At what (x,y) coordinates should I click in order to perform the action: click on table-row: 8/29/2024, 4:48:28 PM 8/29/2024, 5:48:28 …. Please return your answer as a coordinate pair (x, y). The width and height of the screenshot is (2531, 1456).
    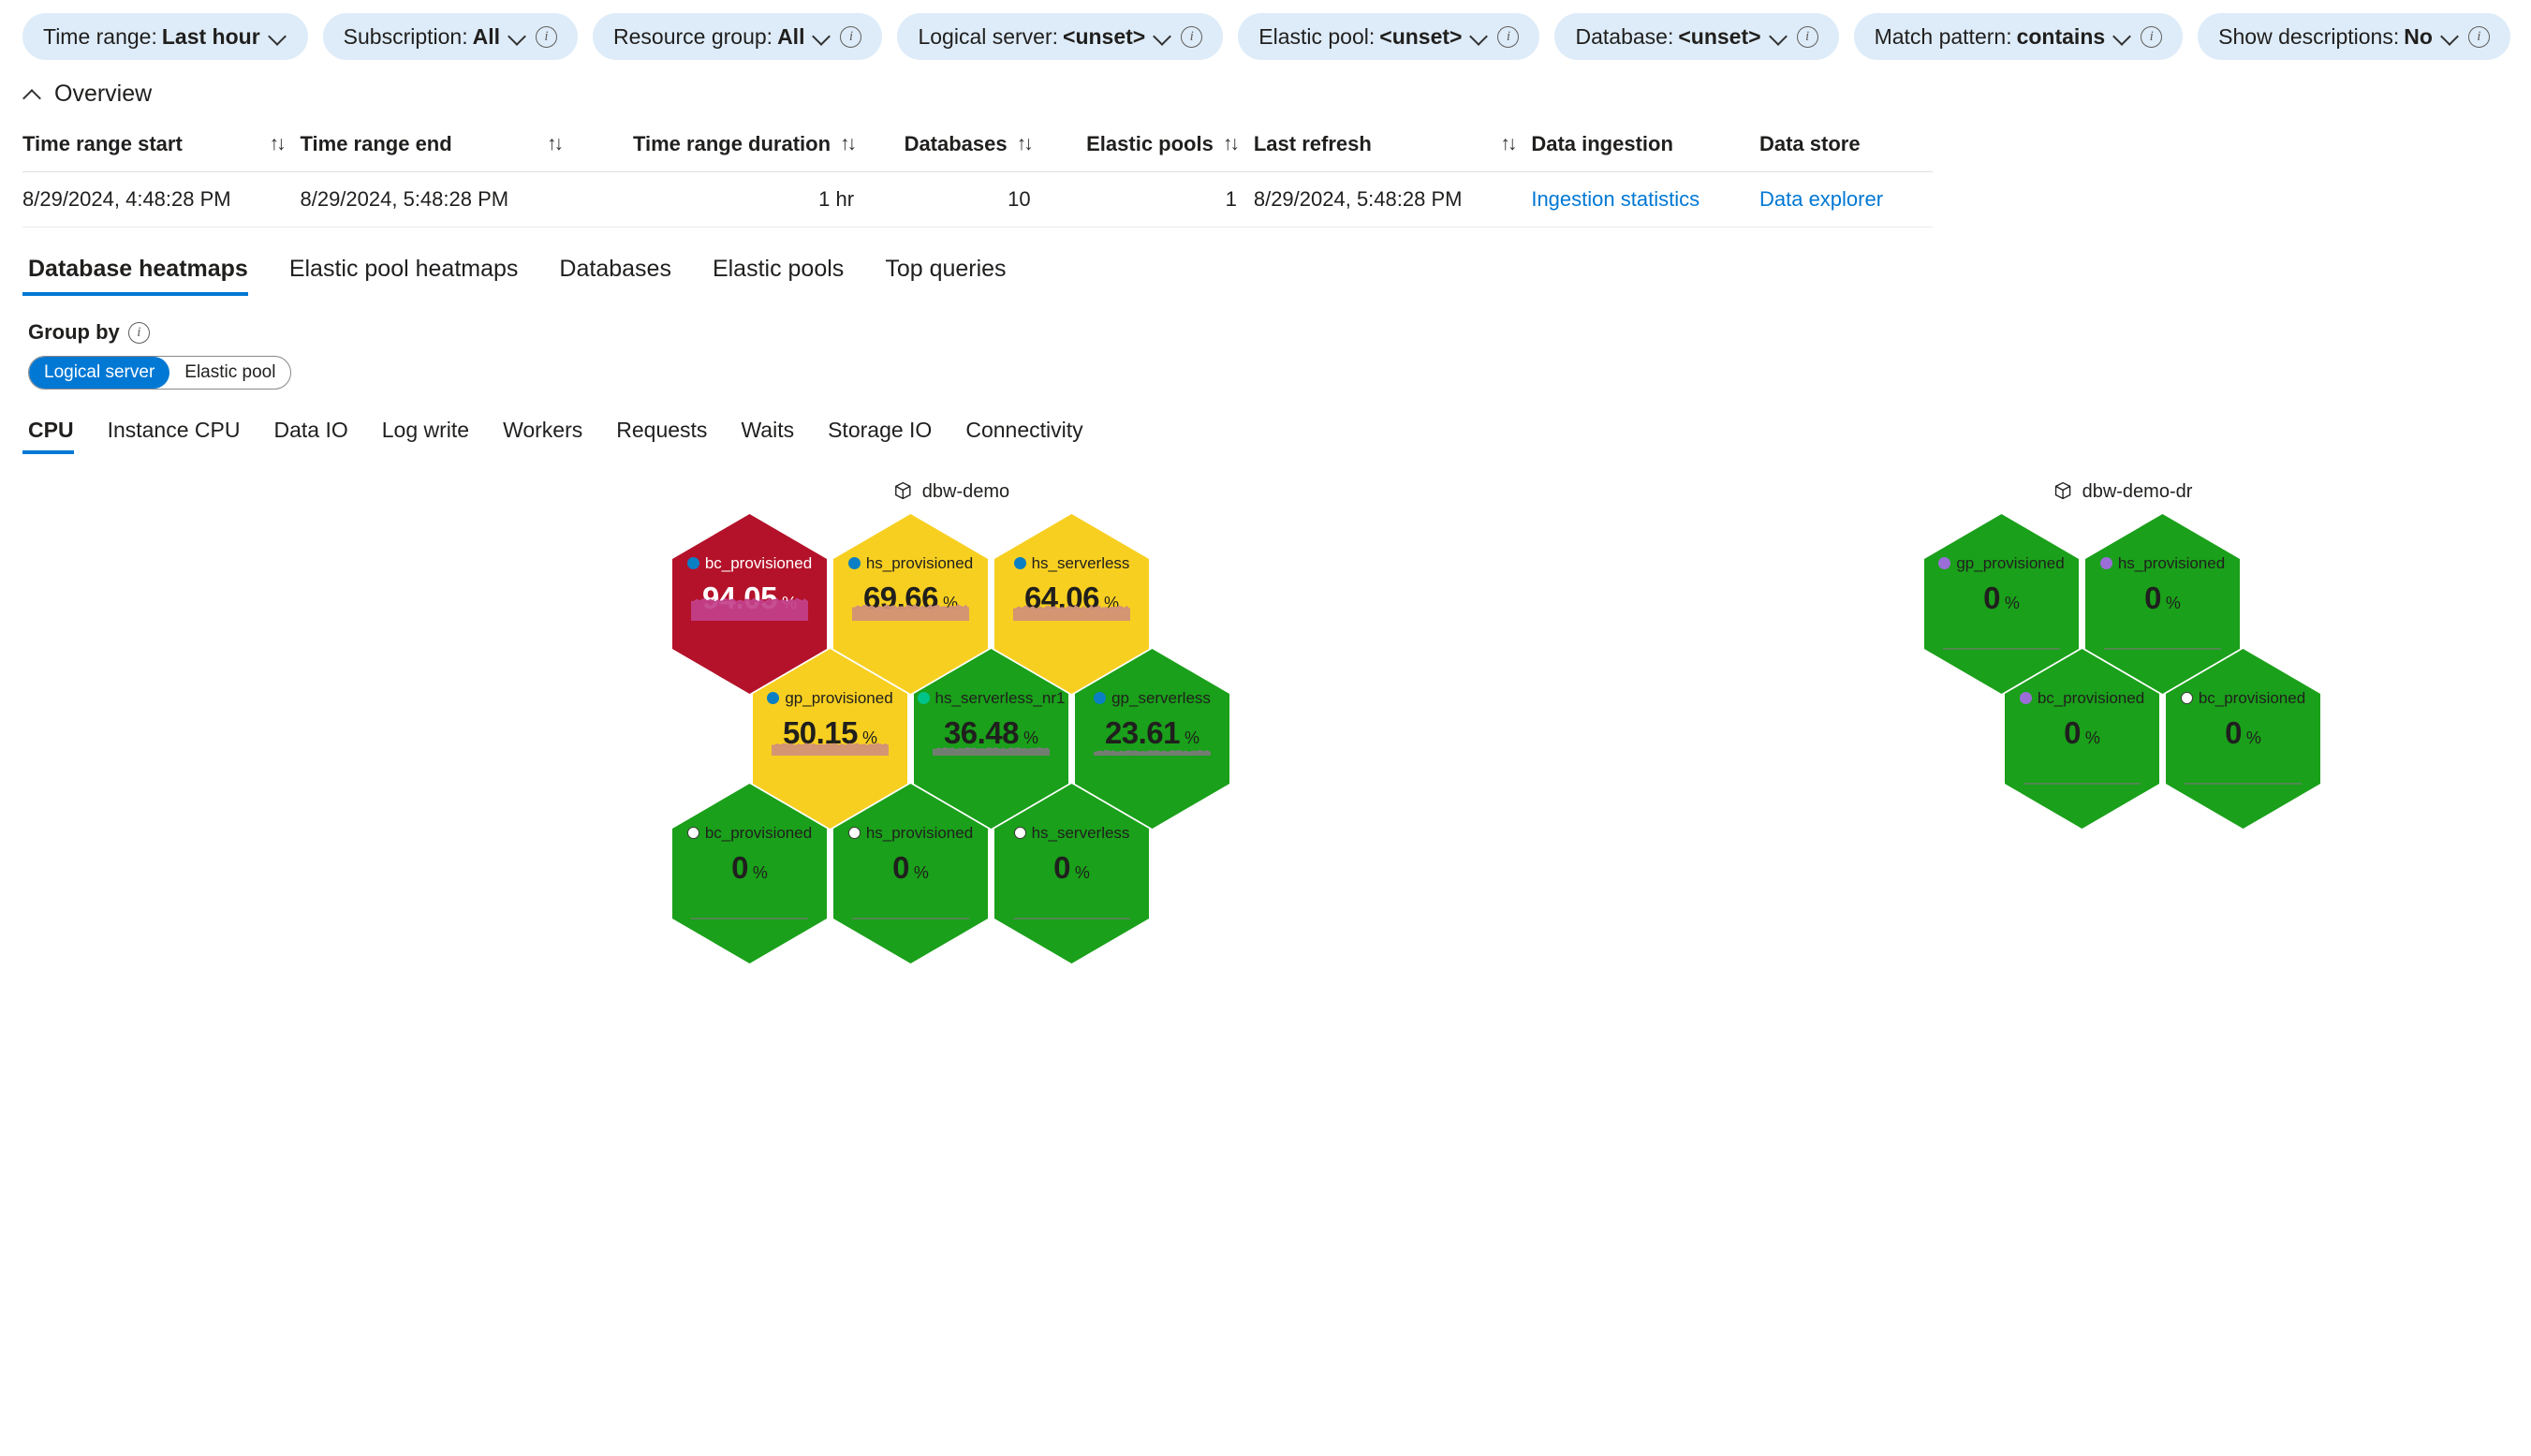
    Looking at the image, I should click on (977, 199).